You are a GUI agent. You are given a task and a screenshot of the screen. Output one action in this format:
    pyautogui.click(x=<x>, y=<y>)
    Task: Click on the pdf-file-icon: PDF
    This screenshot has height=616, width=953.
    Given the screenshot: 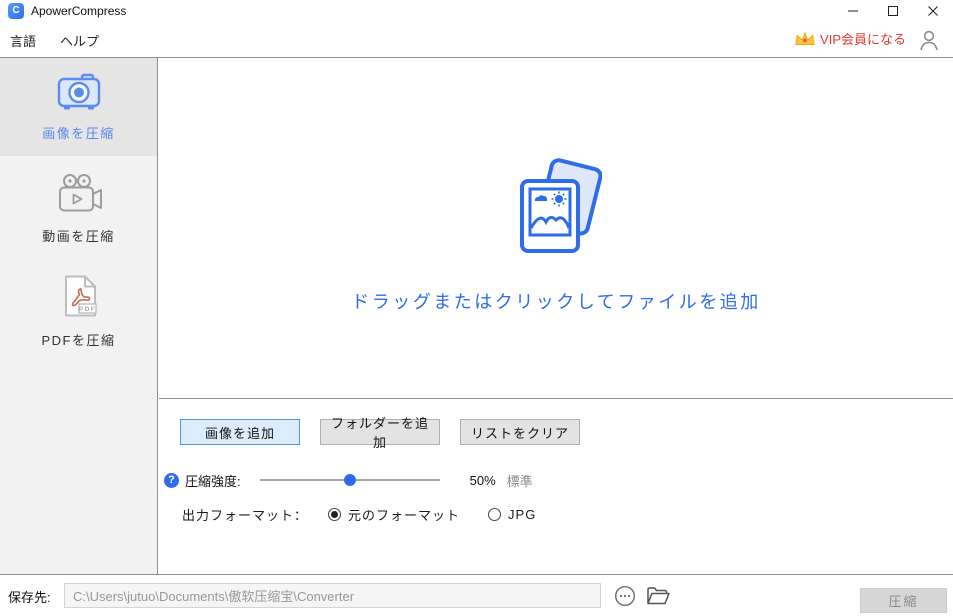 What is the action you would take?
    pyautogui.click(x=80, y=296)
    